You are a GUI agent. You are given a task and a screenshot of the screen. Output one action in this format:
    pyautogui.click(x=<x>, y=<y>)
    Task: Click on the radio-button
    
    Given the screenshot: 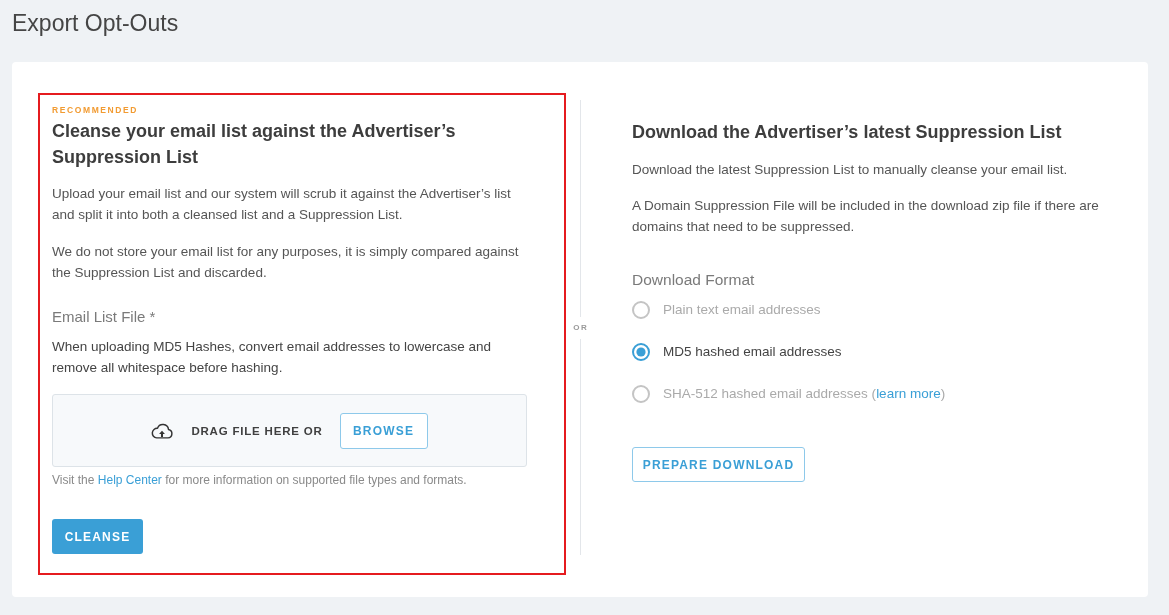 What is the action you would take?
    pyautogui.click(x=641, y=352)
    